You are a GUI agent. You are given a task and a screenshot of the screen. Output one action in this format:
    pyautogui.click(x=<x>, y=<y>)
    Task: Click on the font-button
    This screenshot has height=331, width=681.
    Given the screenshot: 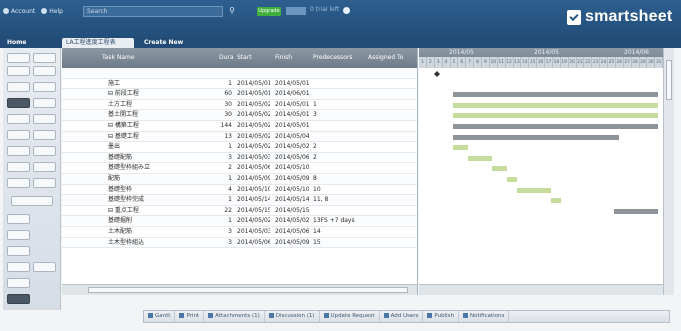 What is the action you would take?
    pyautogui.click(x=18, y=151)
    